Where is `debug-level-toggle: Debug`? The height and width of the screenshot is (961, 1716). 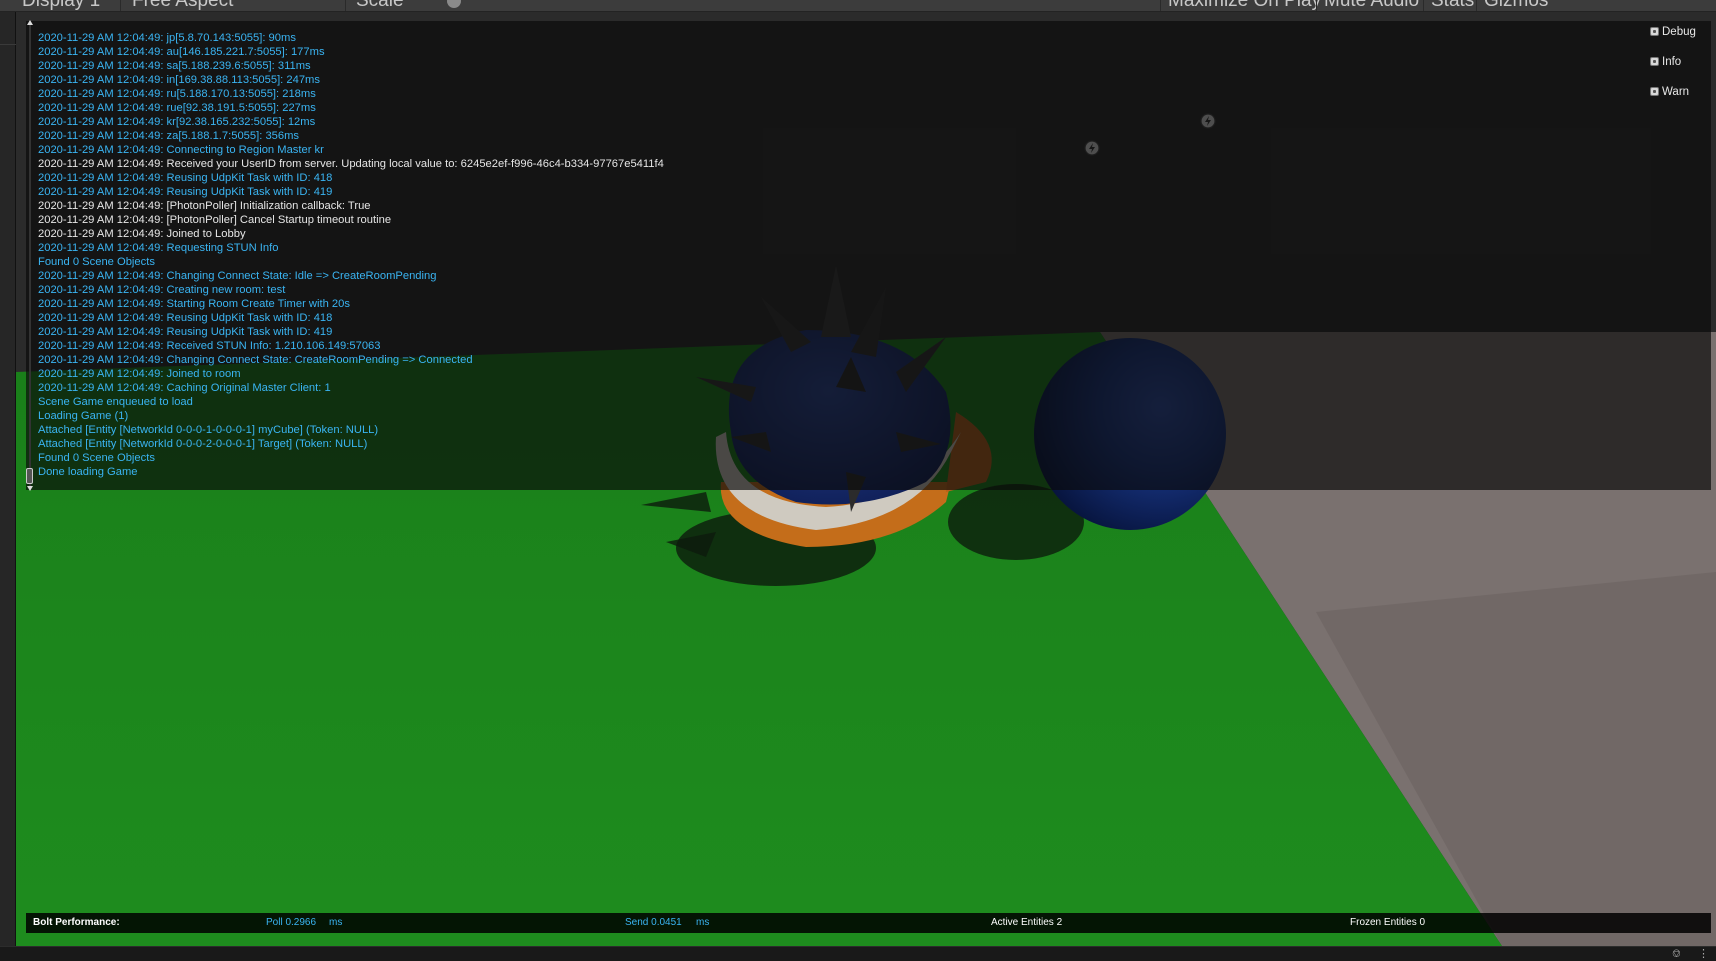
debug-level-toggle: Debug is located at coordinates (1673, 32).